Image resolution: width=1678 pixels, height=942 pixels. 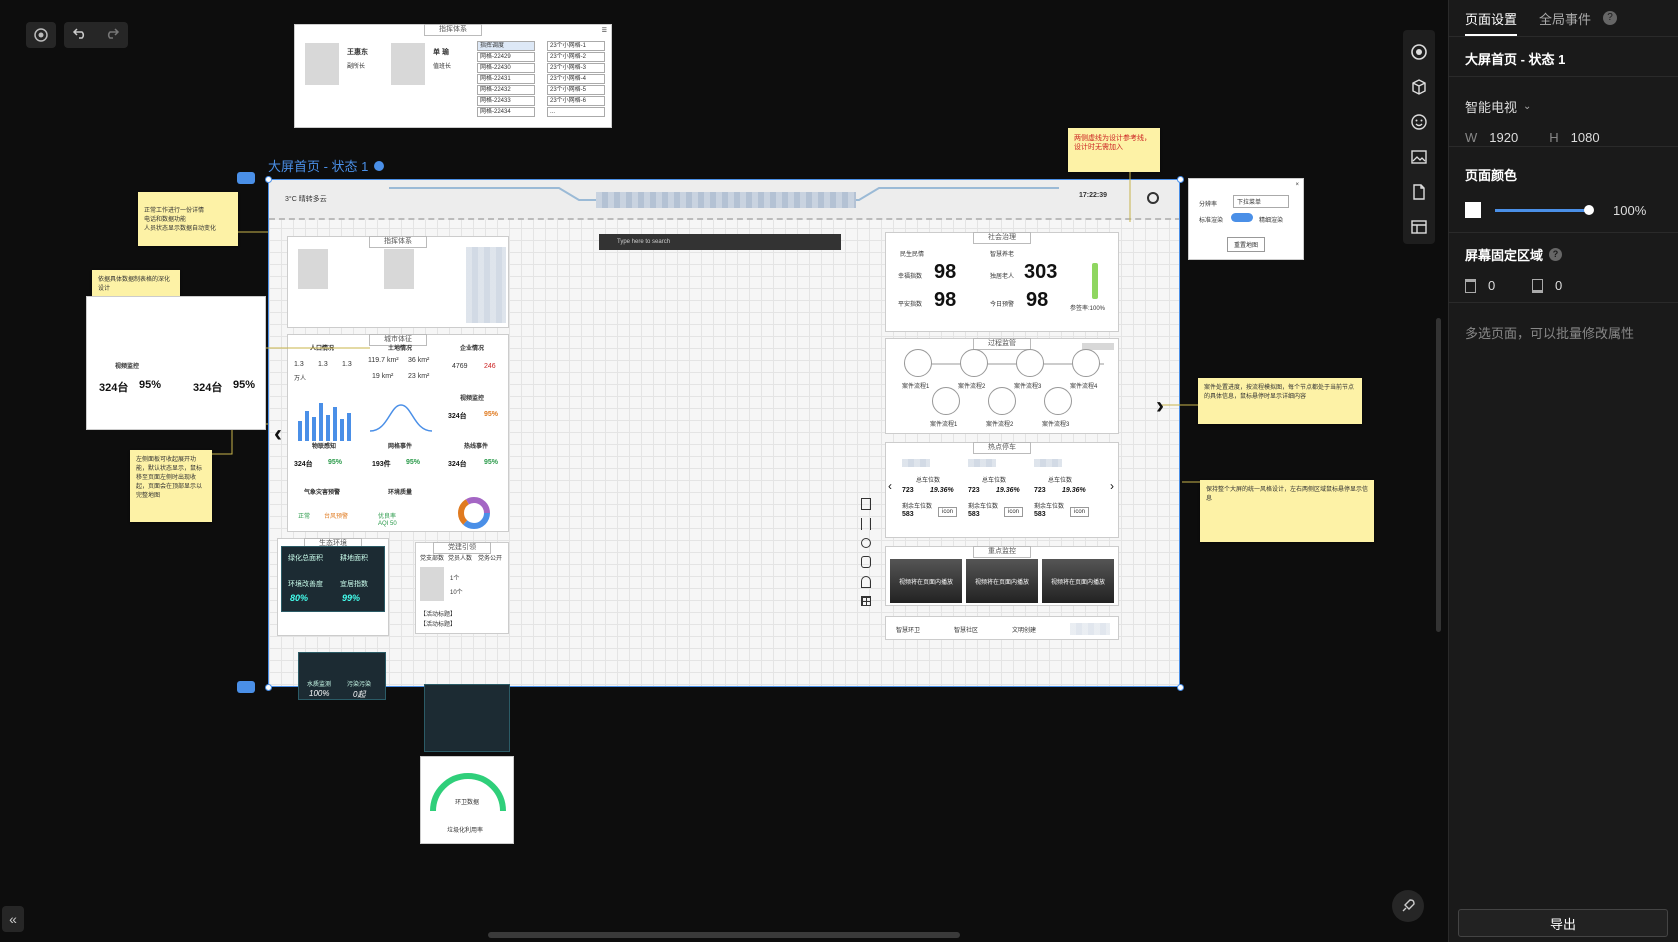 What do you see at coordinates (1556, 254) in the screenshot?
I see `fixed-area-help-icon: ?` at bounding box center [1556, 254].